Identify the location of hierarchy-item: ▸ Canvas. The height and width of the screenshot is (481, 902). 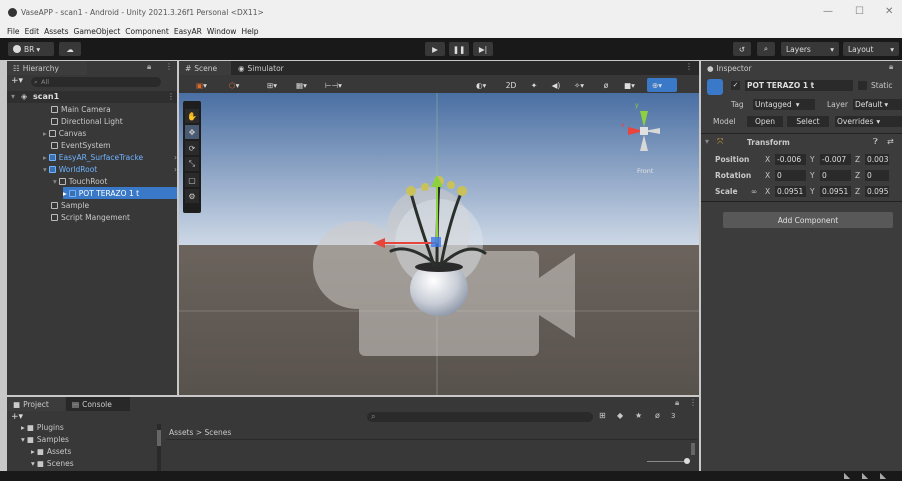
(64, 133).